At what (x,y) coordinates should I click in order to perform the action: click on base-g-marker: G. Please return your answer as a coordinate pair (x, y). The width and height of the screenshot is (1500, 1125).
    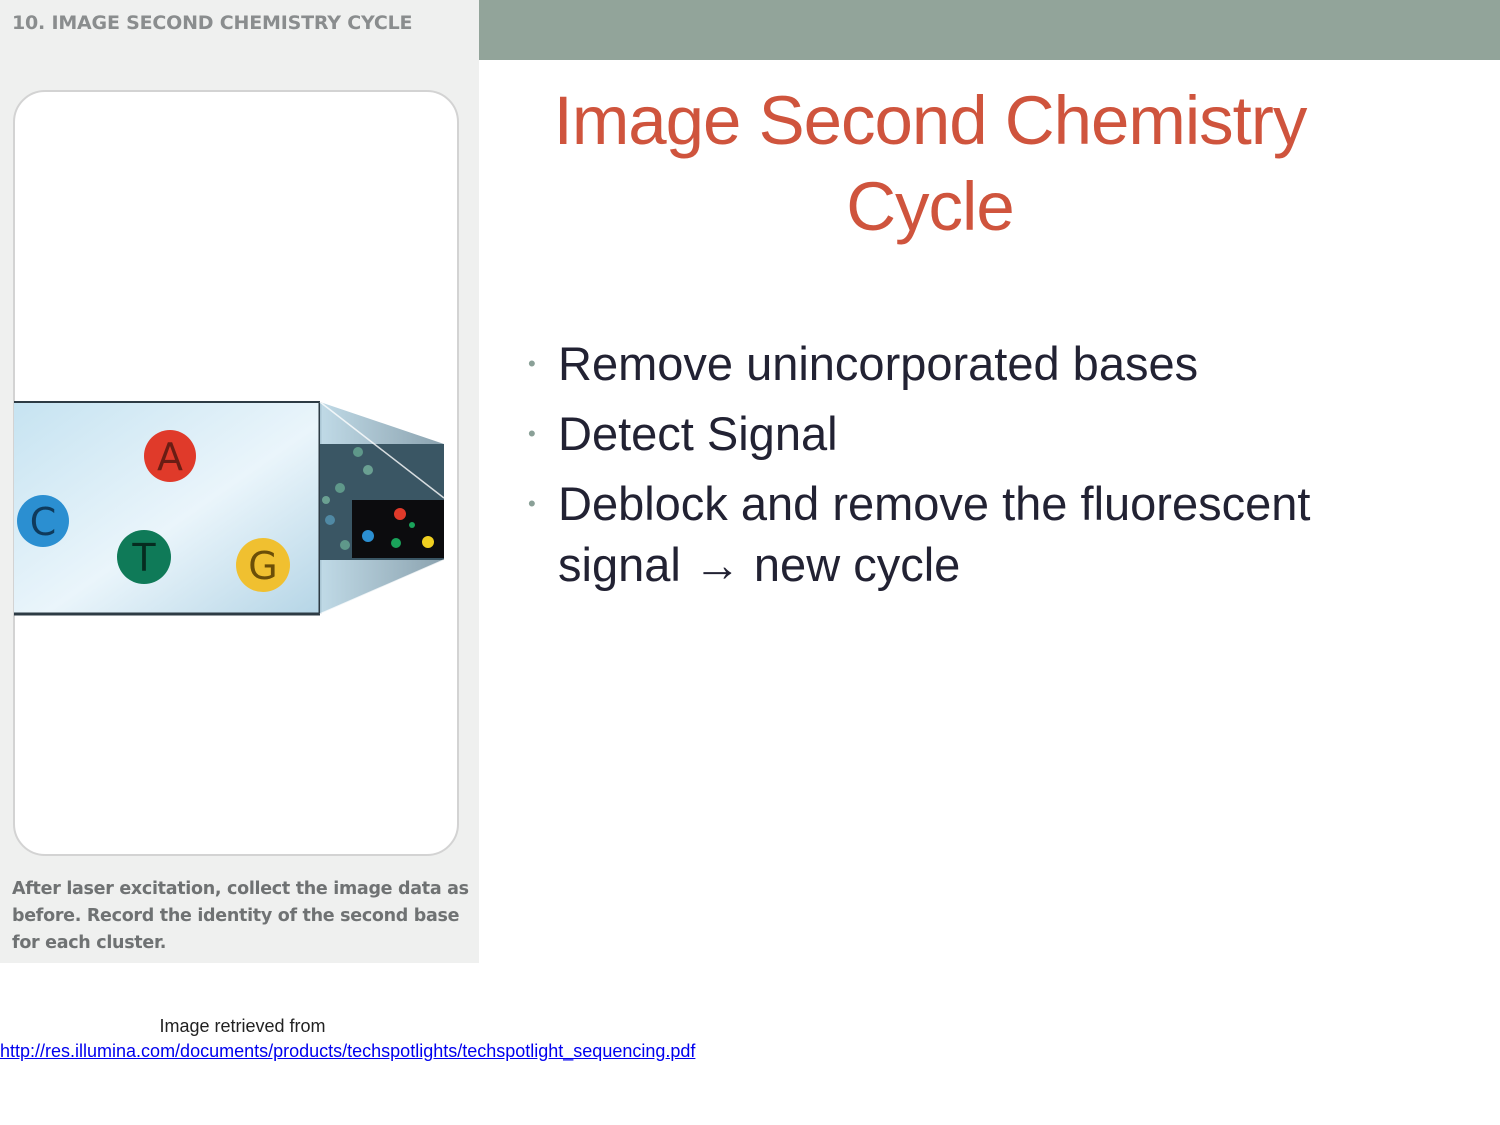
    Looking at the image, I should click on (263, 565).